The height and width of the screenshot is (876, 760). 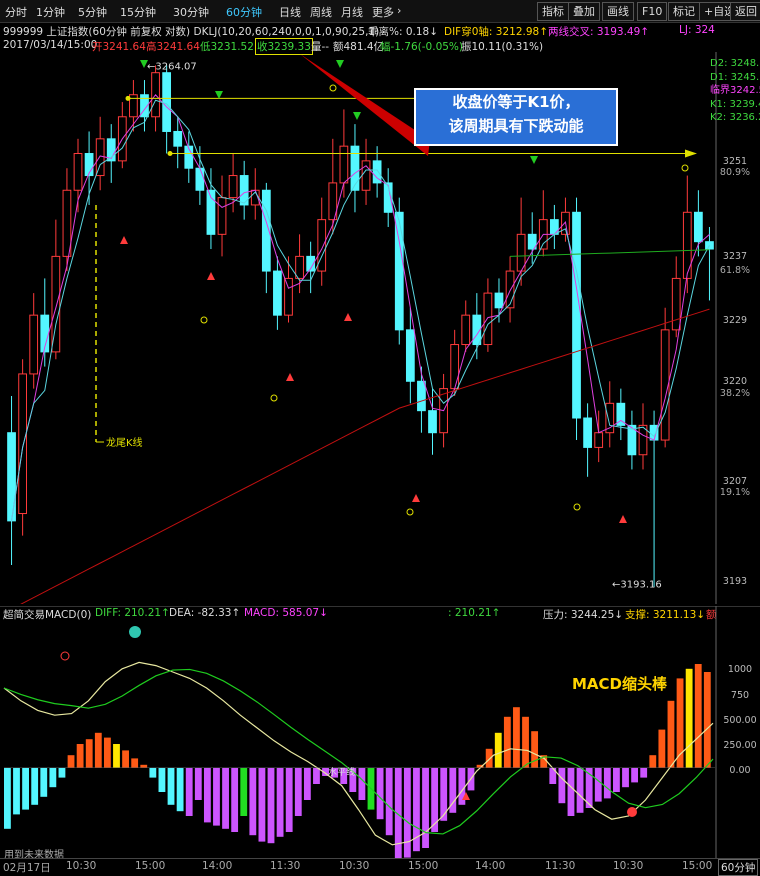 What do you see at coordinates (684, 11) in the screenshot?
I see `toolbar-button-4: 标记` at bounding box center [684, 11].